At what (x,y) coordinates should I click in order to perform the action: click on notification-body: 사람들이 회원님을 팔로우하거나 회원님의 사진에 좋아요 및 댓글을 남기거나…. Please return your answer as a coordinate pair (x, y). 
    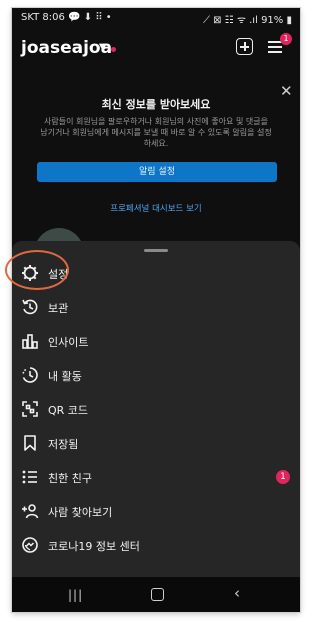
    Looking at the image, I should click on (156, 132).